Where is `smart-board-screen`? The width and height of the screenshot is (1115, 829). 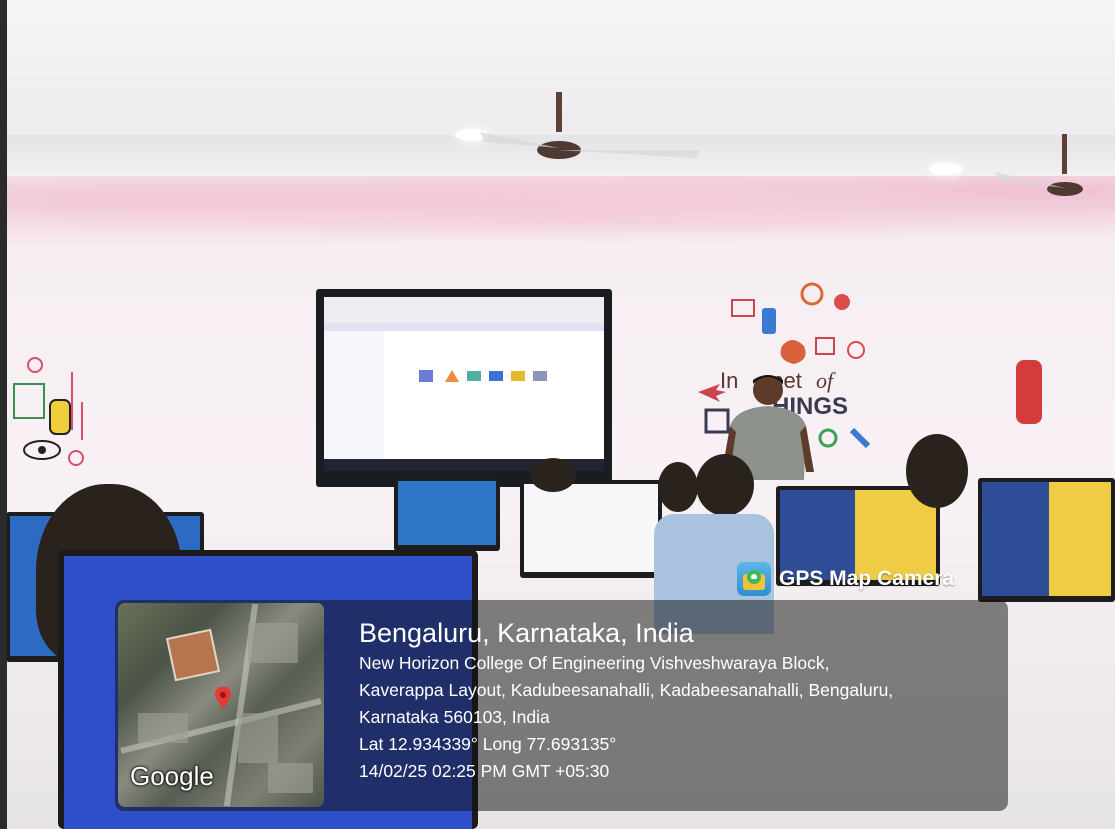 smart-board-screen is located at coordinates (464, 384).